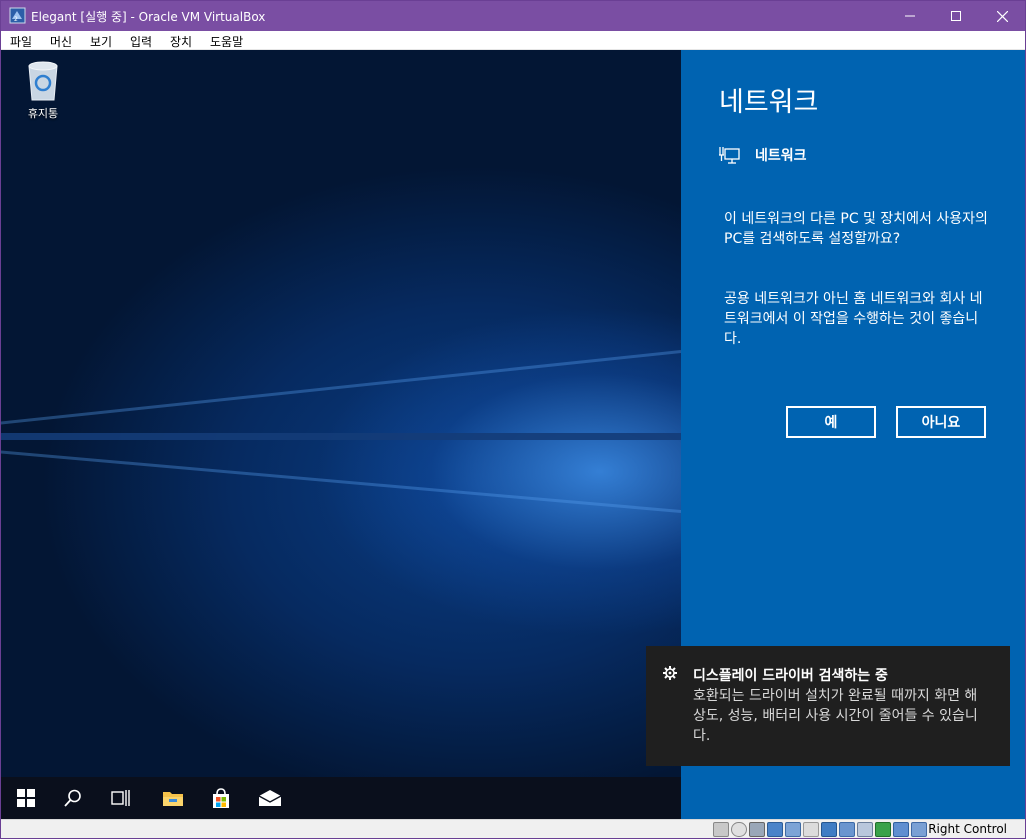 The image size is (1026, 839). What do you see at coordinates (865, 829) in the screenshot?
I see `cpu-icon` at bounding box center [865, 829].